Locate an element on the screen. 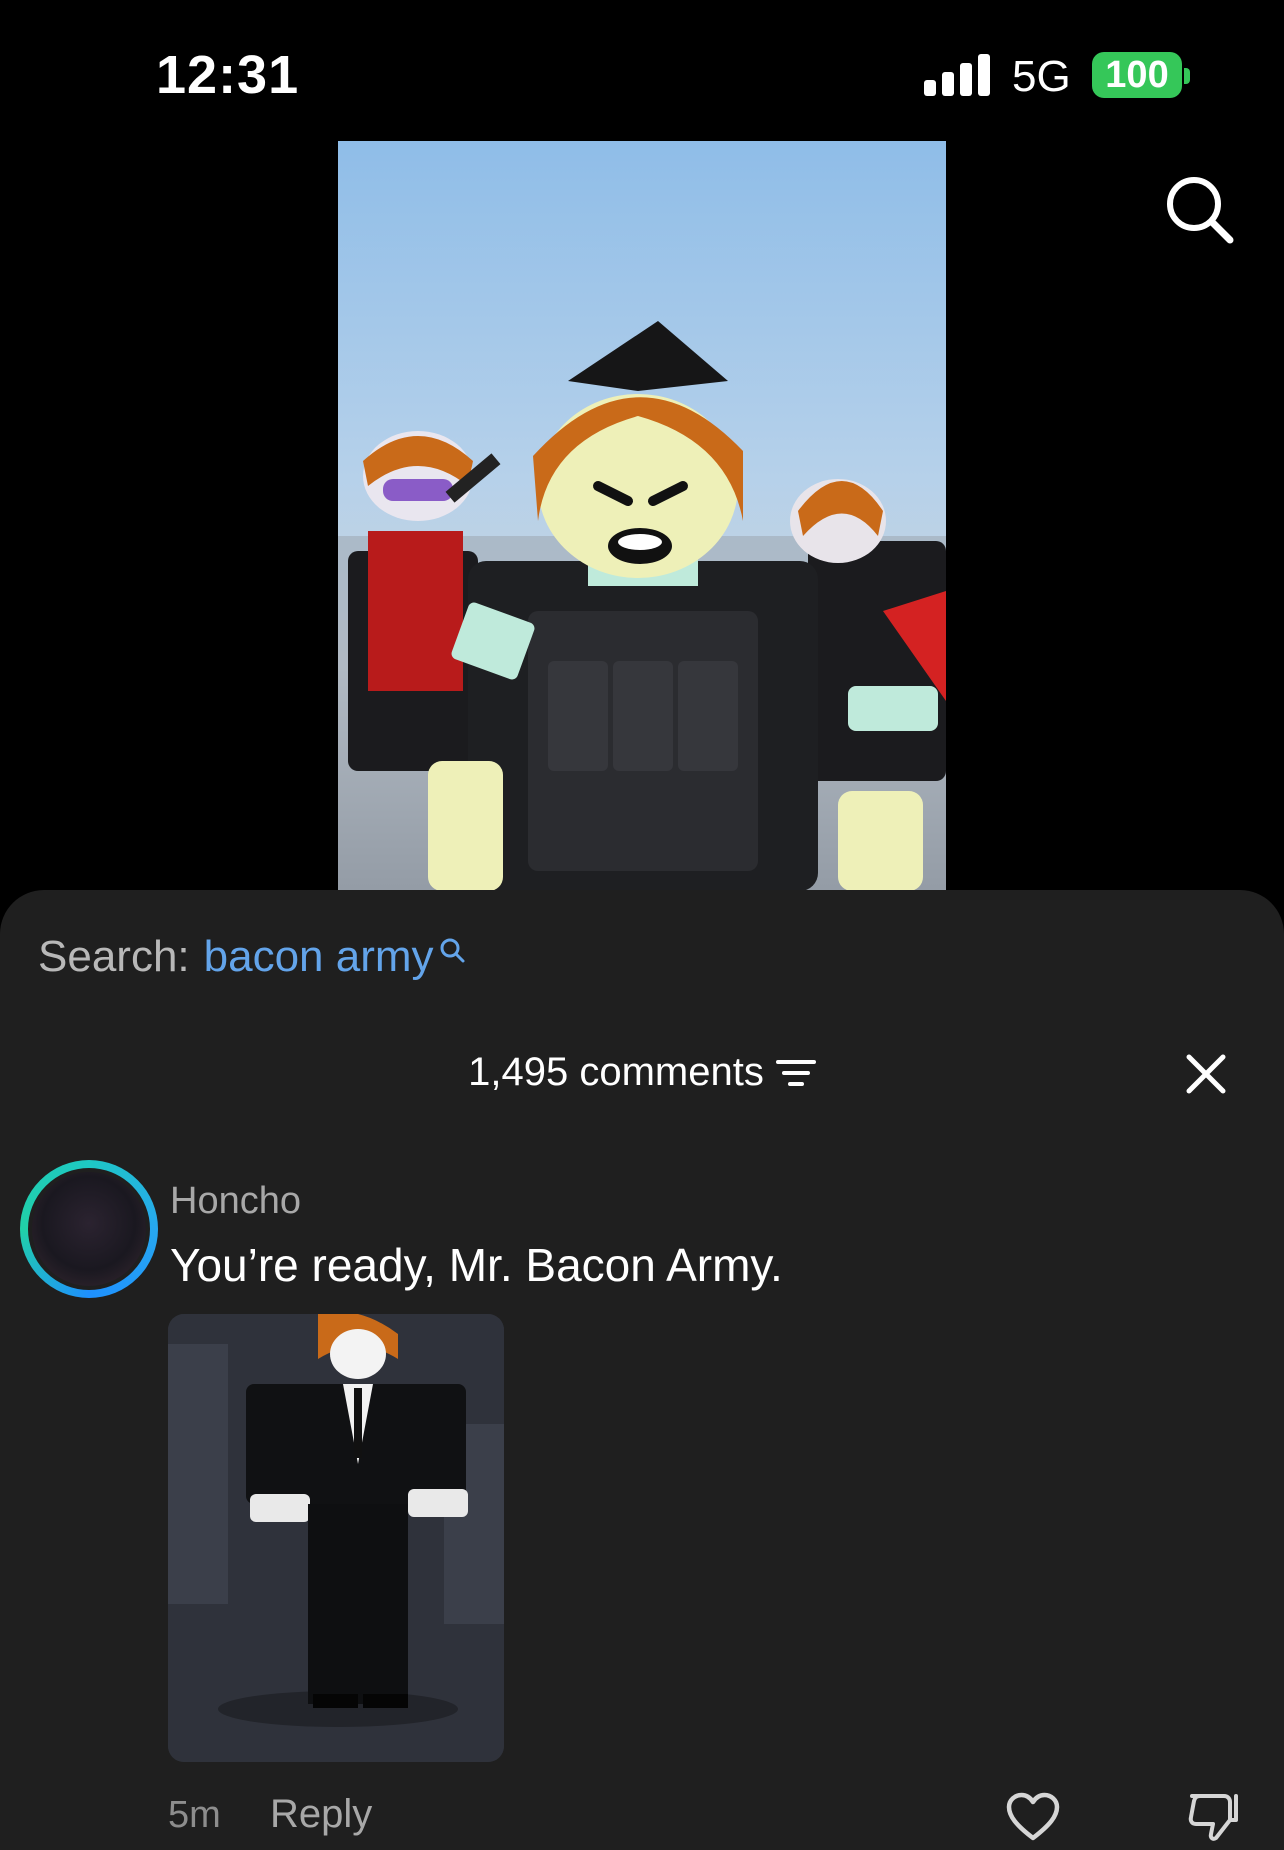 The width and height of the screenshot is (1284, 1850). comment-username: Honcho is located at coordinates (235, 1201).